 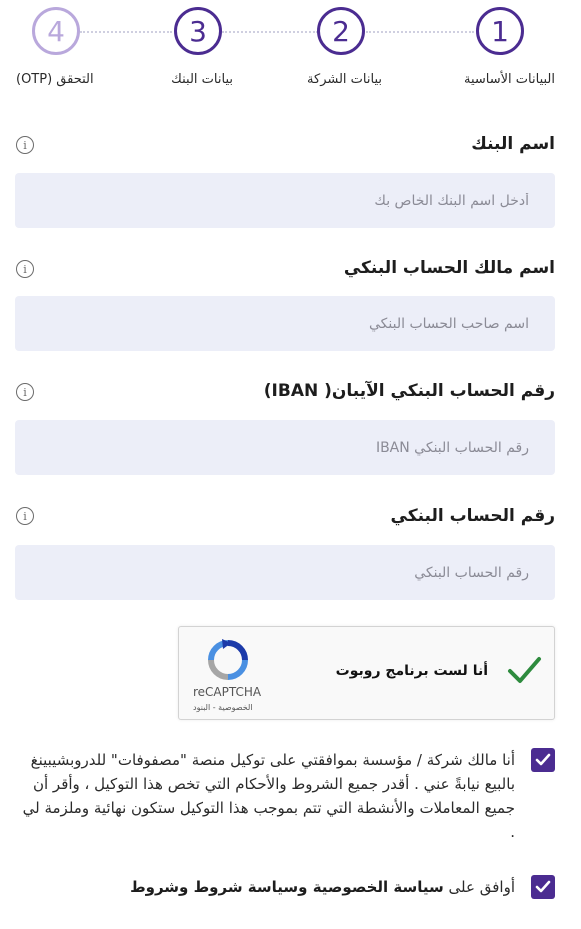 I want to click on account-number-input, so click(x=285, y=572).